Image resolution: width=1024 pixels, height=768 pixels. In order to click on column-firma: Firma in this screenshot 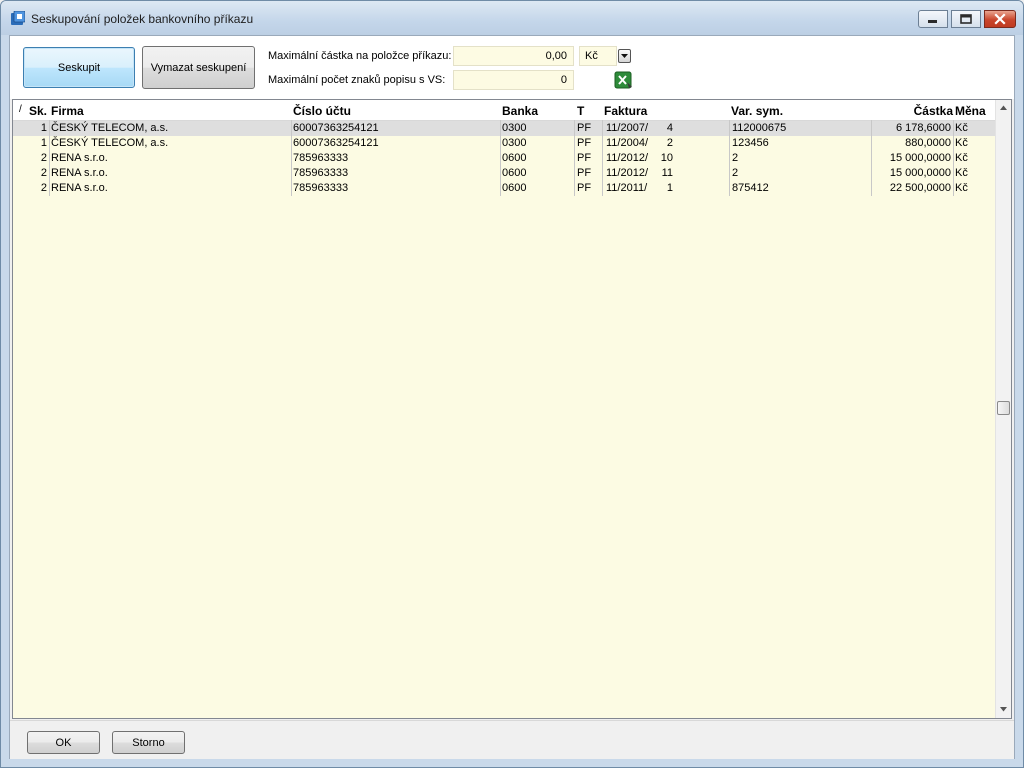, I will do `click(67, 110)`.